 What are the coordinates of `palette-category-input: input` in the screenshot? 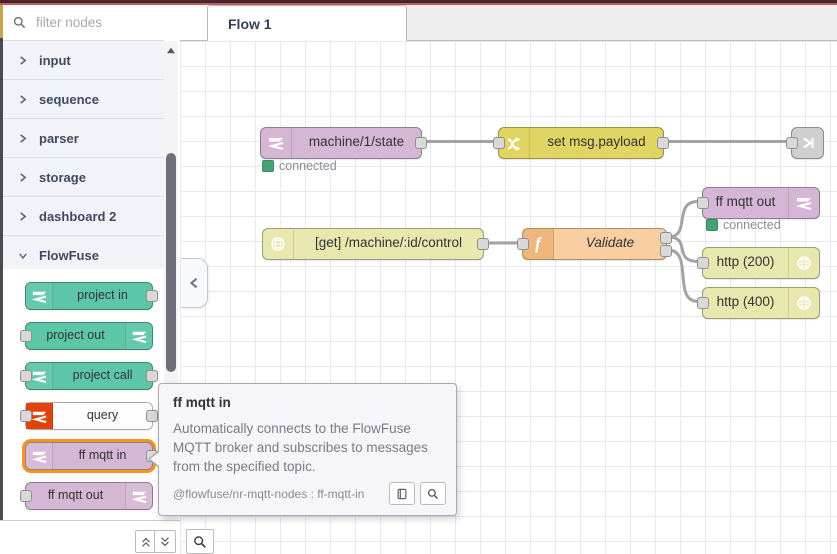 It's located at (83, 60).